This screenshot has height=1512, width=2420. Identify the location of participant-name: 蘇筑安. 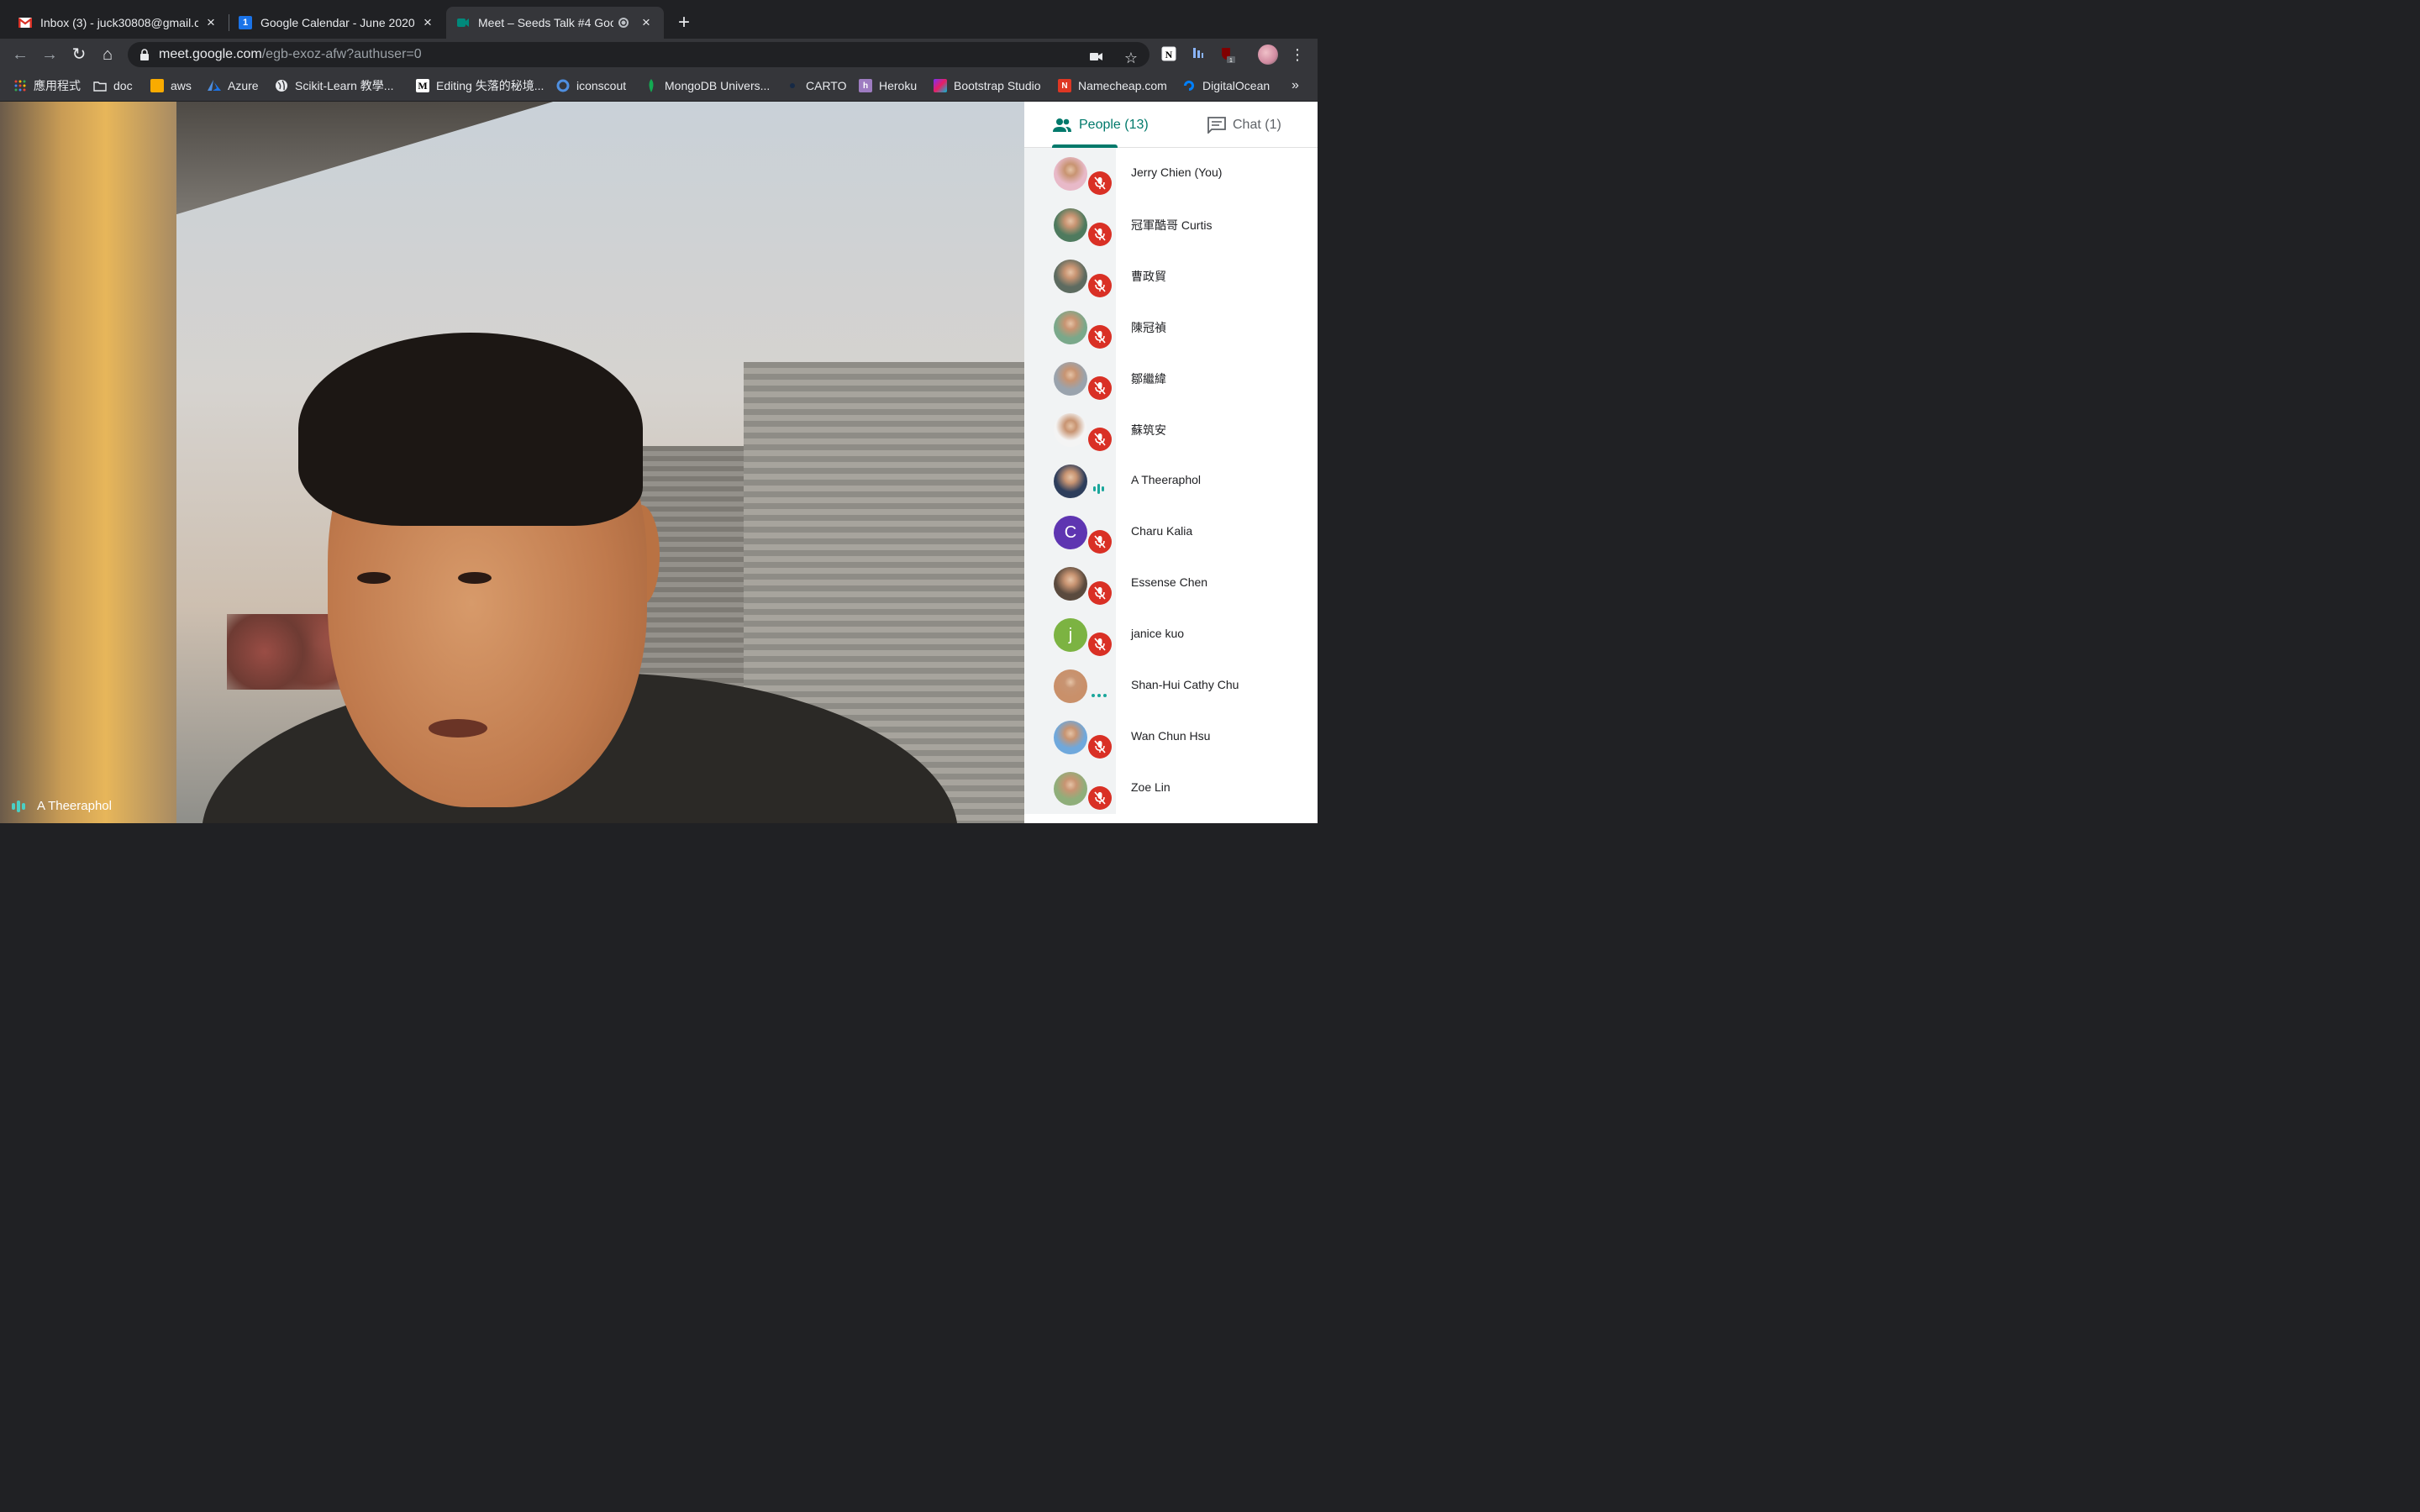
(1148, 430).